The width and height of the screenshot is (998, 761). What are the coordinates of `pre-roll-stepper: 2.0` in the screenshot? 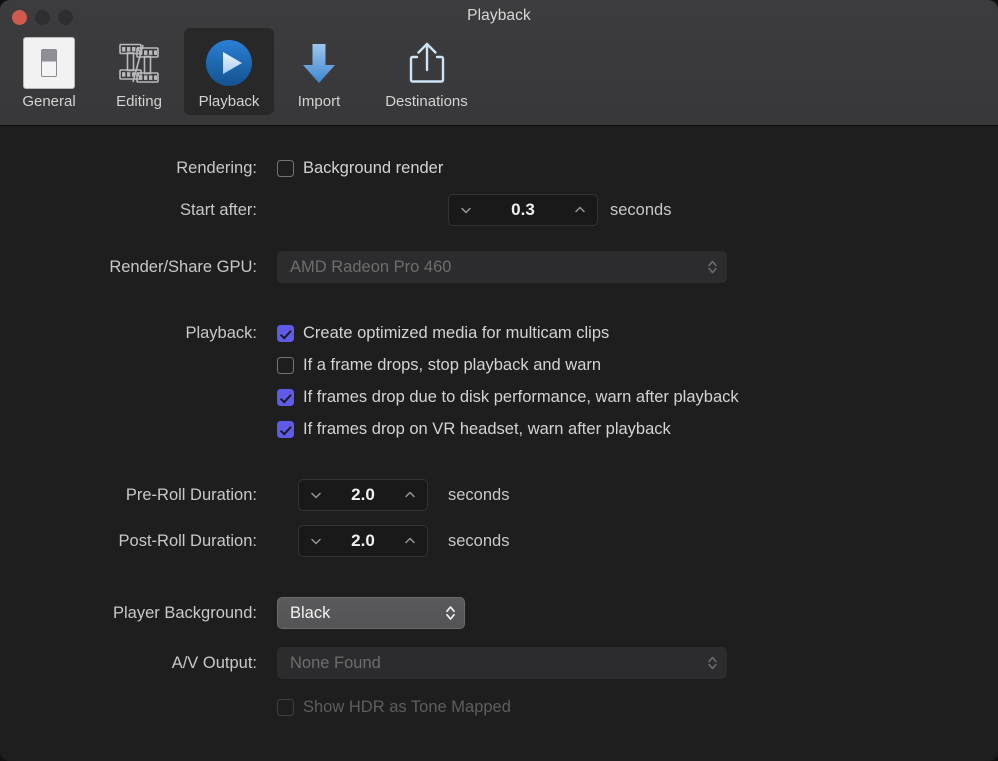 It's located at (363, 495).